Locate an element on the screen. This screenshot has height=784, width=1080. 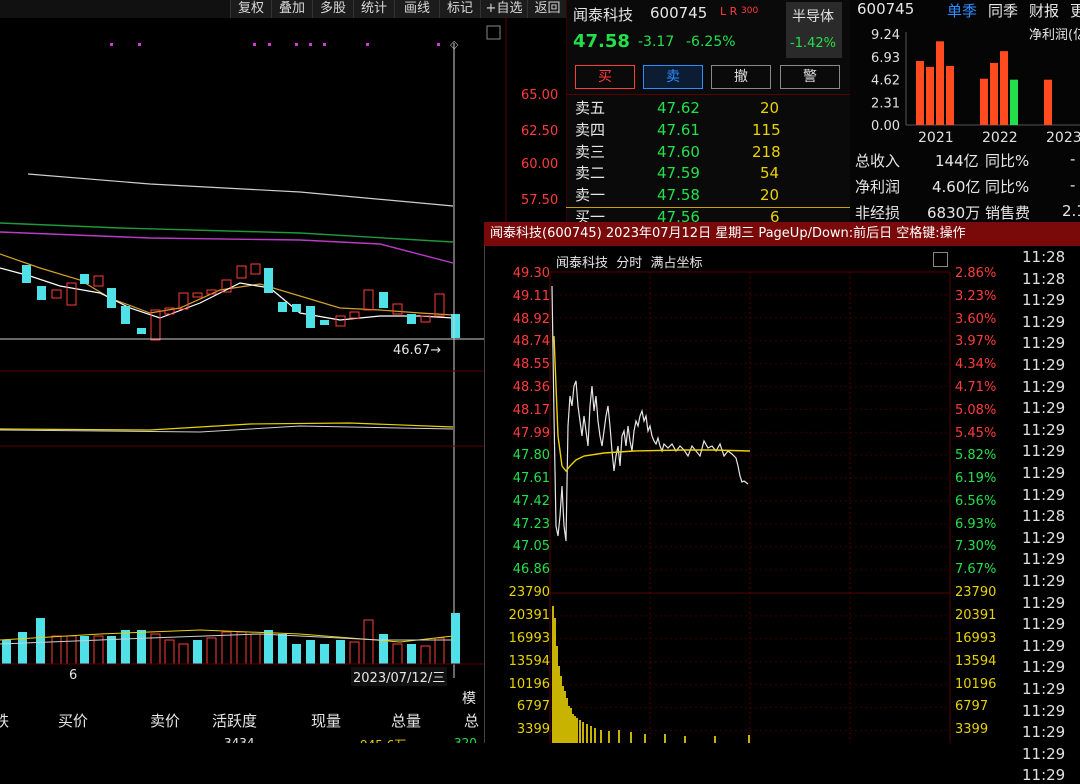
left-price-tick: 48.36 is located at coordinates (531, 387).